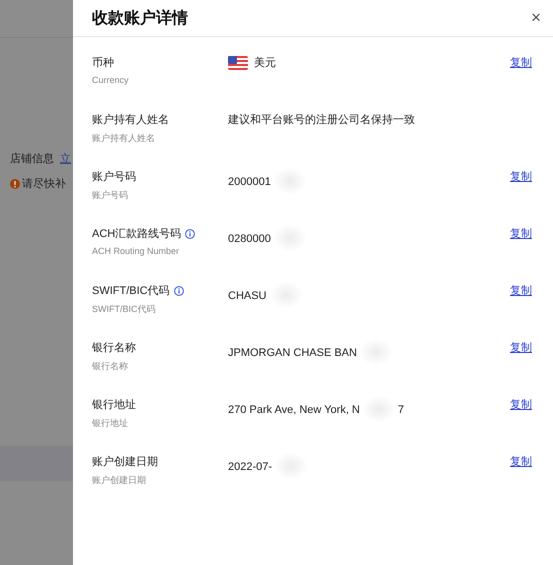 This screenshot has height=565, width=553. I want to click on section-title: 店铺信息, so click(32, 159).